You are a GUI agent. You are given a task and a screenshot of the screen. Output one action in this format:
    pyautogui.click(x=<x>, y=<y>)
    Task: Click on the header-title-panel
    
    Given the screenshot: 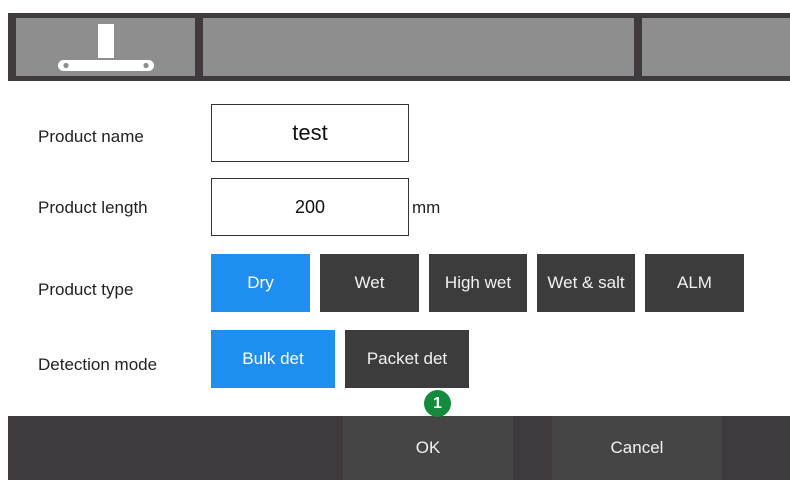 What is the action you would take?
    pyautogui.click(x=418, y=47)
    